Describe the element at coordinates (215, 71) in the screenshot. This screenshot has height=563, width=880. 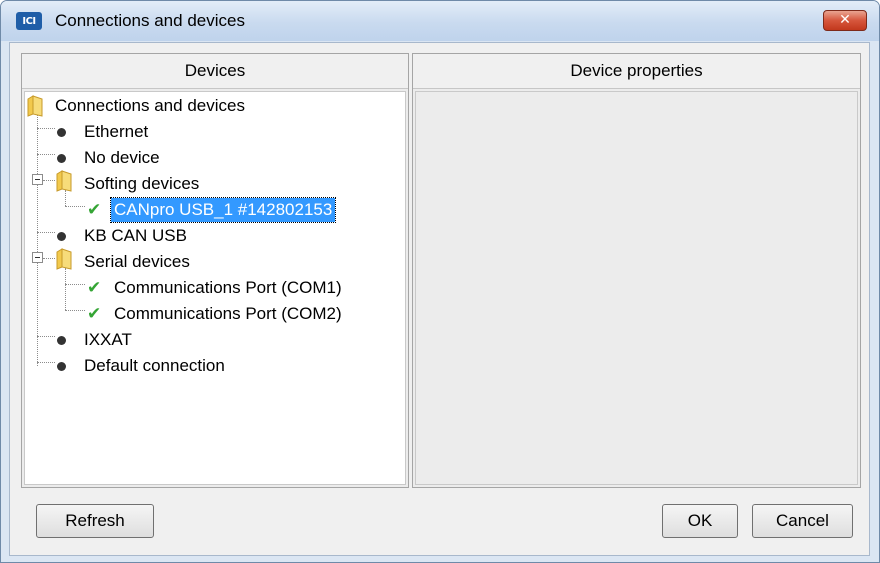
I see `devices-panel-header: Devices` at that location.